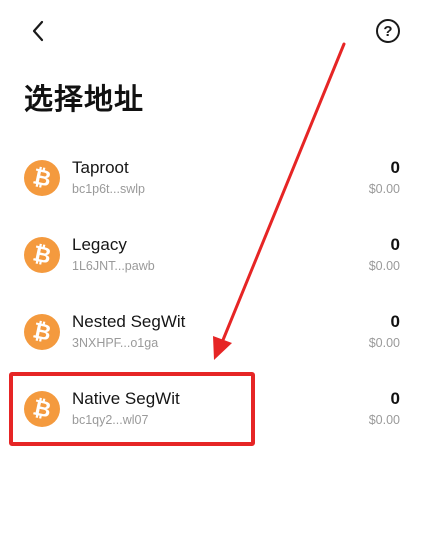 The image size is (426, 551). Describe the element at coordinates (84, 99) in the screenshot. I see `page-title: 选择地址` at that location.